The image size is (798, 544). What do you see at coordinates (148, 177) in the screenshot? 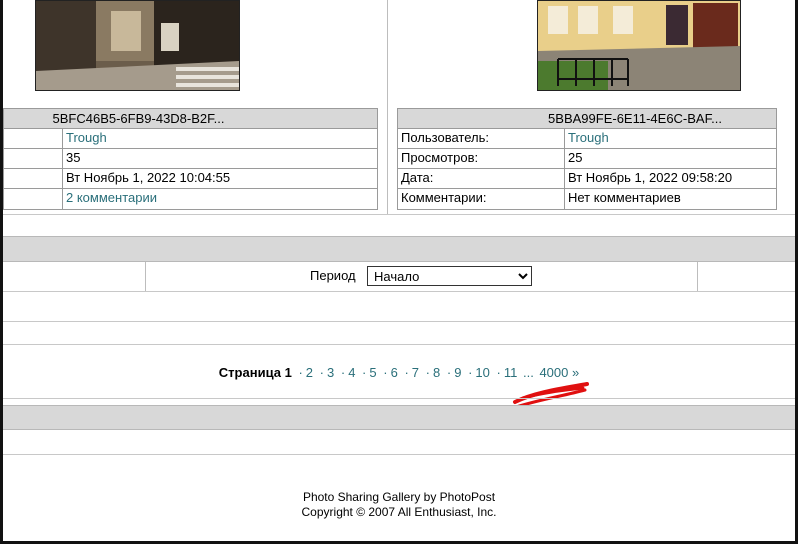
I see `left-photo-date: Вт Ноябрь 1, 2022 10:04:55` at bounding box center [148, 177].